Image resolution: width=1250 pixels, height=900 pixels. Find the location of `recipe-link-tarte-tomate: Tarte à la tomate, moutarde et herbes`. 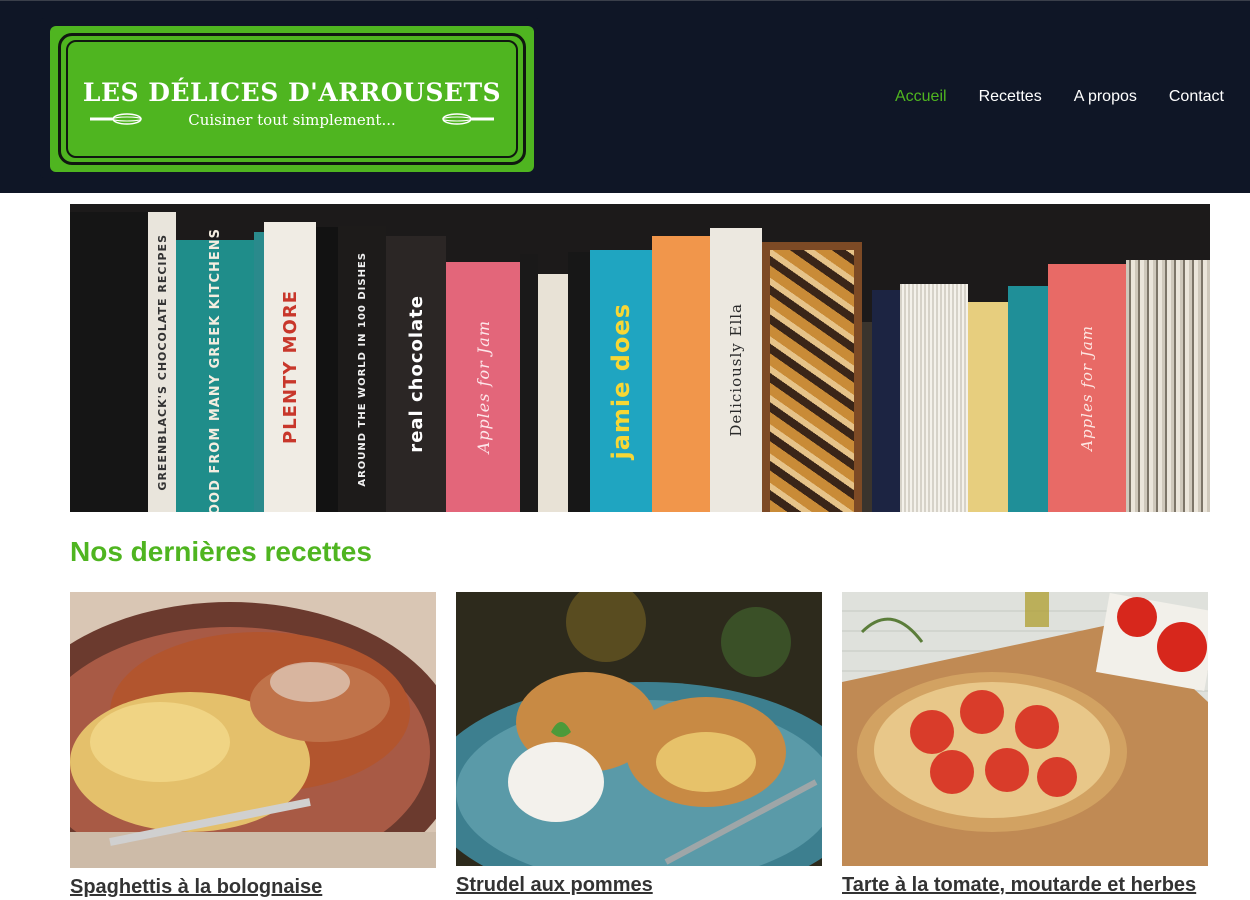

recipe-link-tarte-tomate: Tarte à la tomate, moutarde et herbes is located at coordinates (1025, 885).